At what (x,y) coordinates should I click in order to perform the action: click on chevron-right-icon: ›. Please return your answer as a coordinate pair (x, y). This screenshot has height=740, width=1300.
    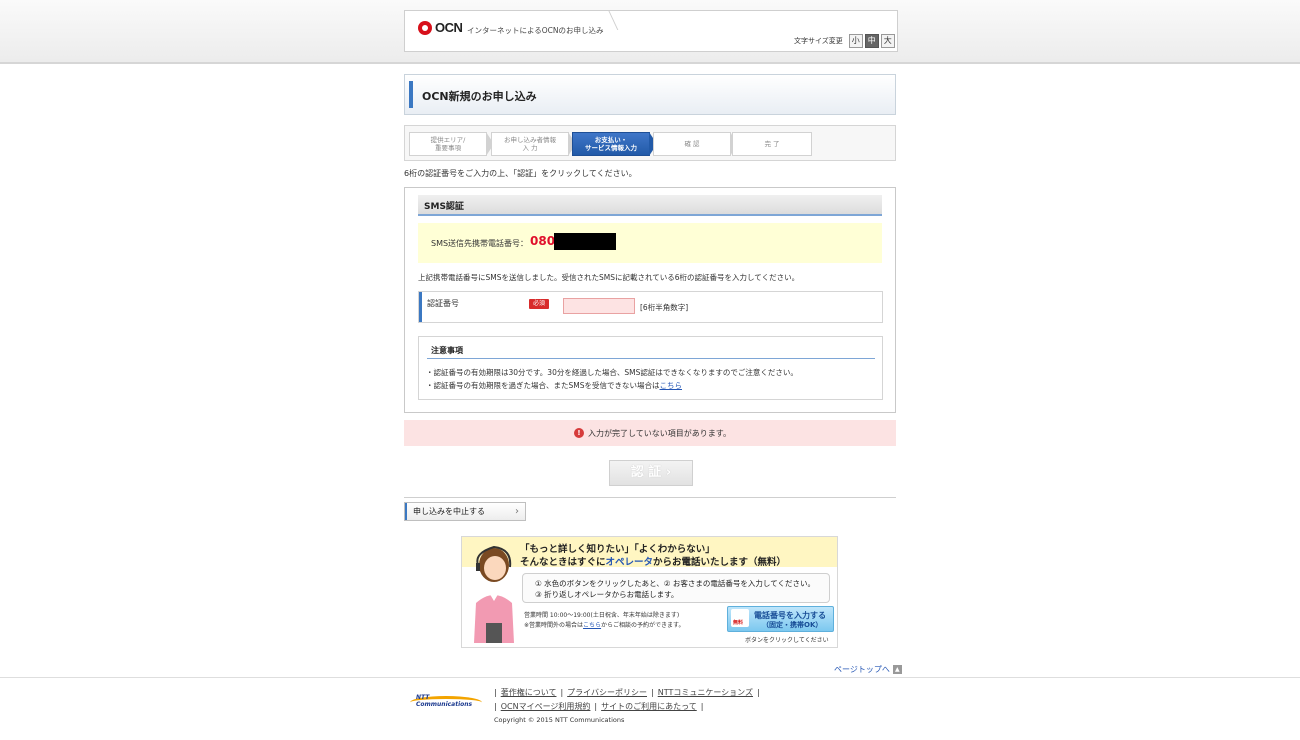
    Looking at the image, I should click on (517, 511).